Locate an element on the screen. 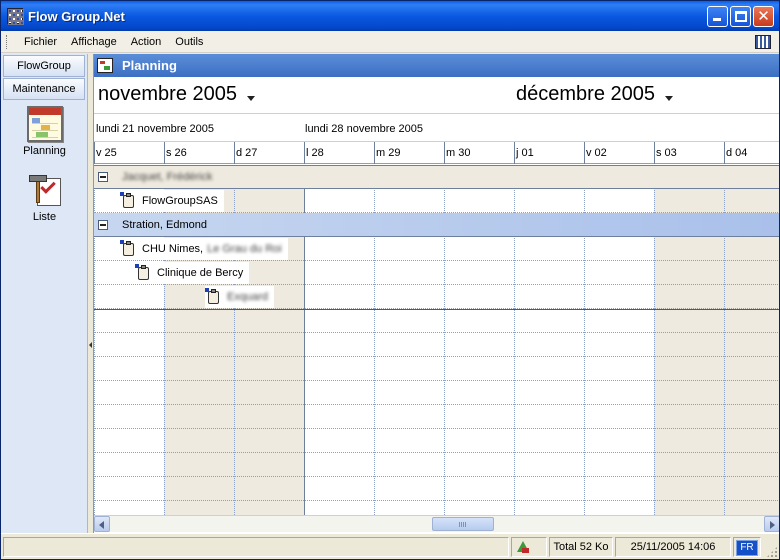  close-icon: ✕ is located at coordinates (763, 16).